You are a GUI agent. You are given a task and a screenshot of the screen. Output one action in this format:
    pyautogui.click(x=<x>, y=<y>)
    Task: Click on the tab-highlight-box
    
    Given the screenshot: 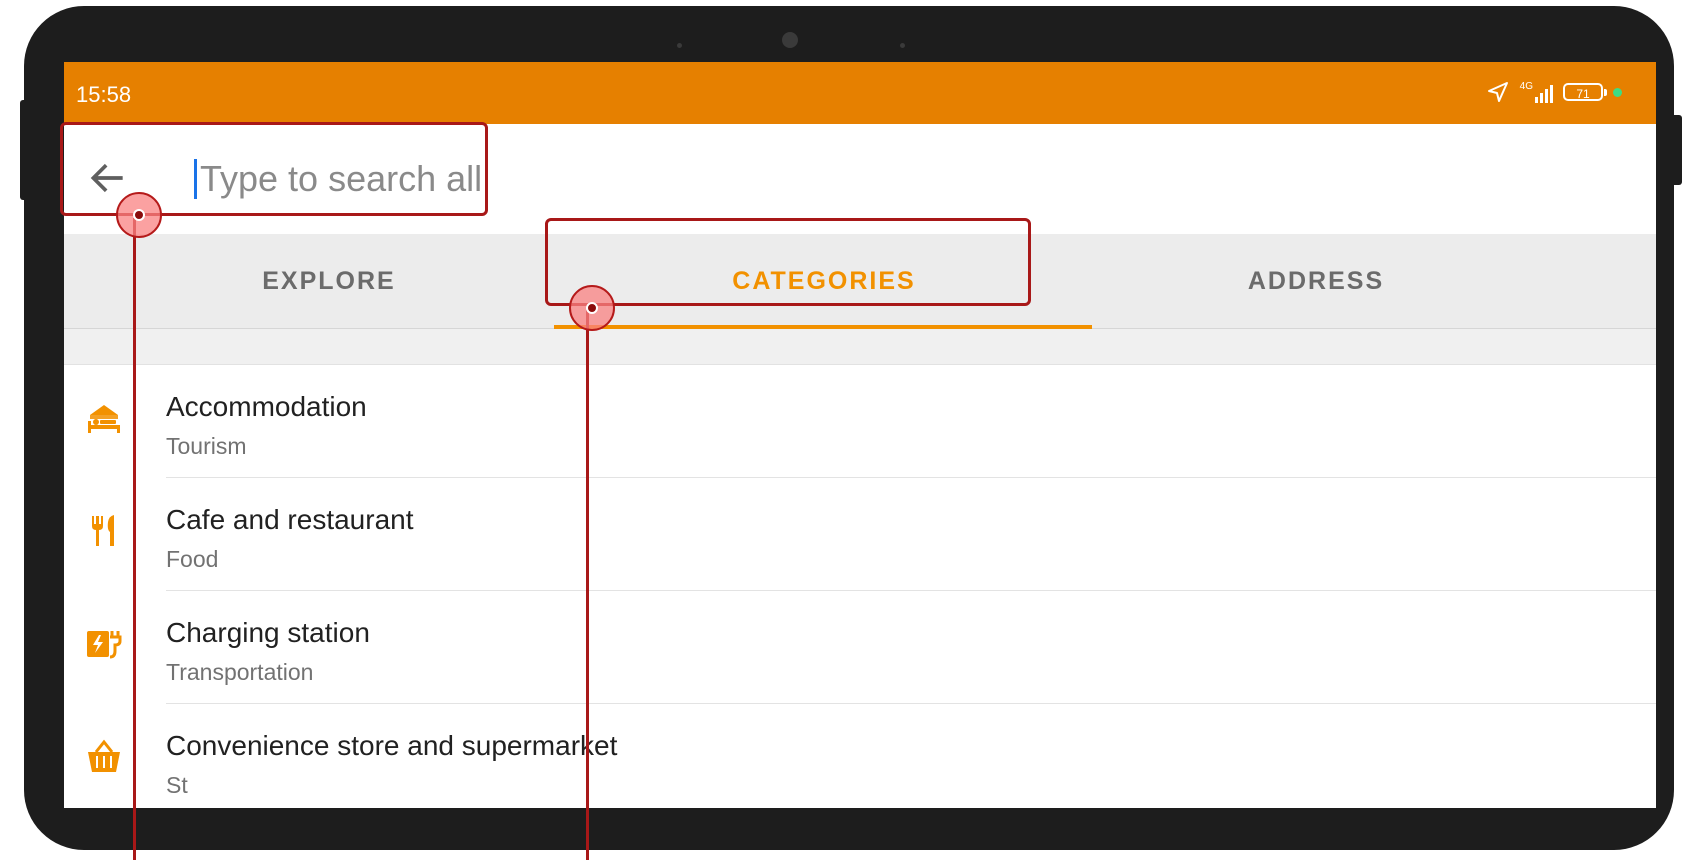 What is the action you would take?
    pyautogui.click(x=788, y=262)
    